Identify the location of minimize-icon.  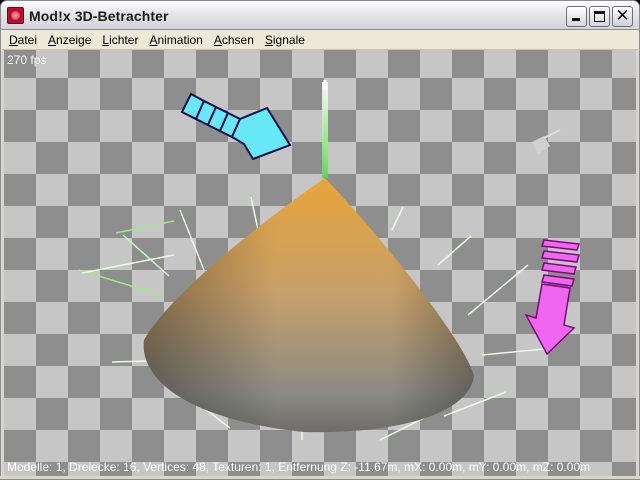
(576, 19).